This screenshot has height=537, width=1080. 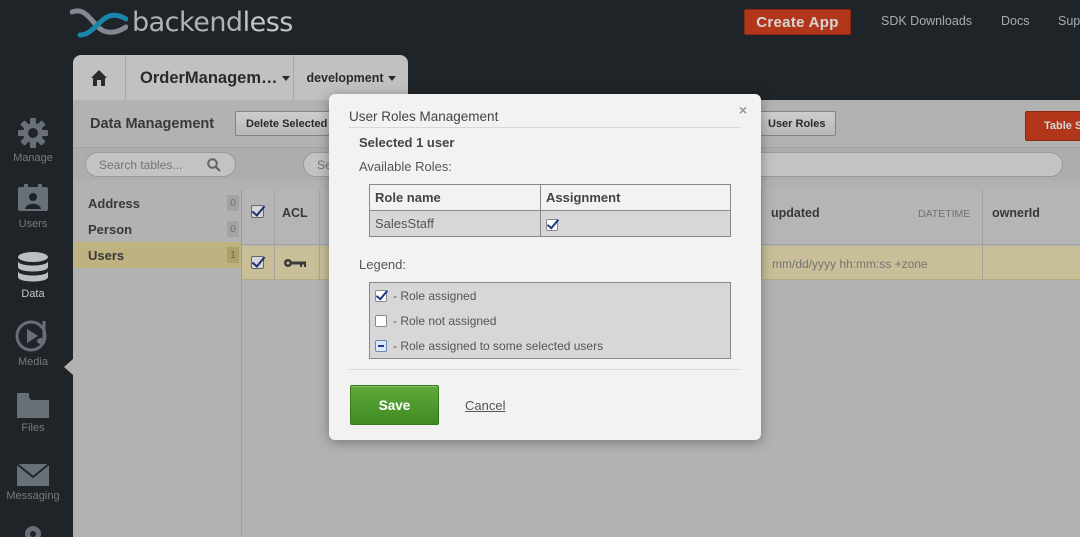 I want to click on selected-count: Selected 1 user, so click(x=407, y=142).